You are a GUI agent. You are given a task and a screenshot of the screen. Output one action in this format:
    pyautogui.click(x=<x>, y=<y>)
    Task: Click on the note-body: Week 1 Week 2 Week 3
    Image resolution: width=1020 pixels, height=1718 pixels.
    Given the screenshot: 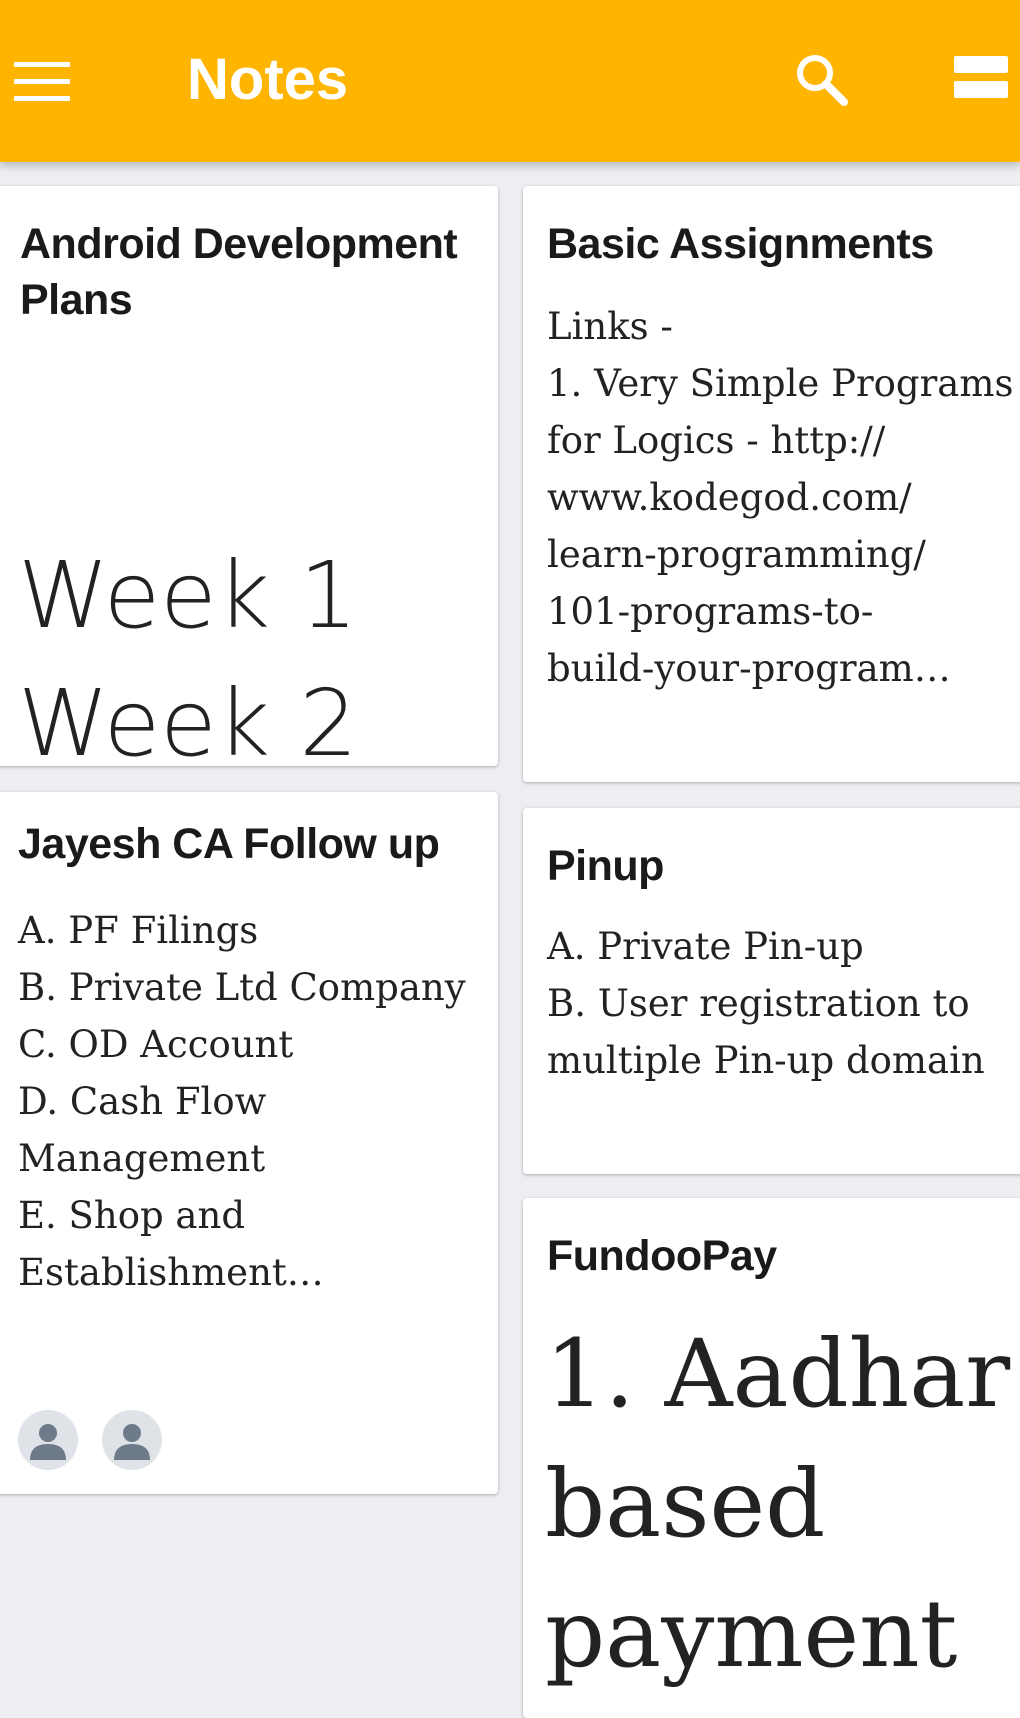 What is the action you would take?
    pyautogui.click(x=188, y=654)
    